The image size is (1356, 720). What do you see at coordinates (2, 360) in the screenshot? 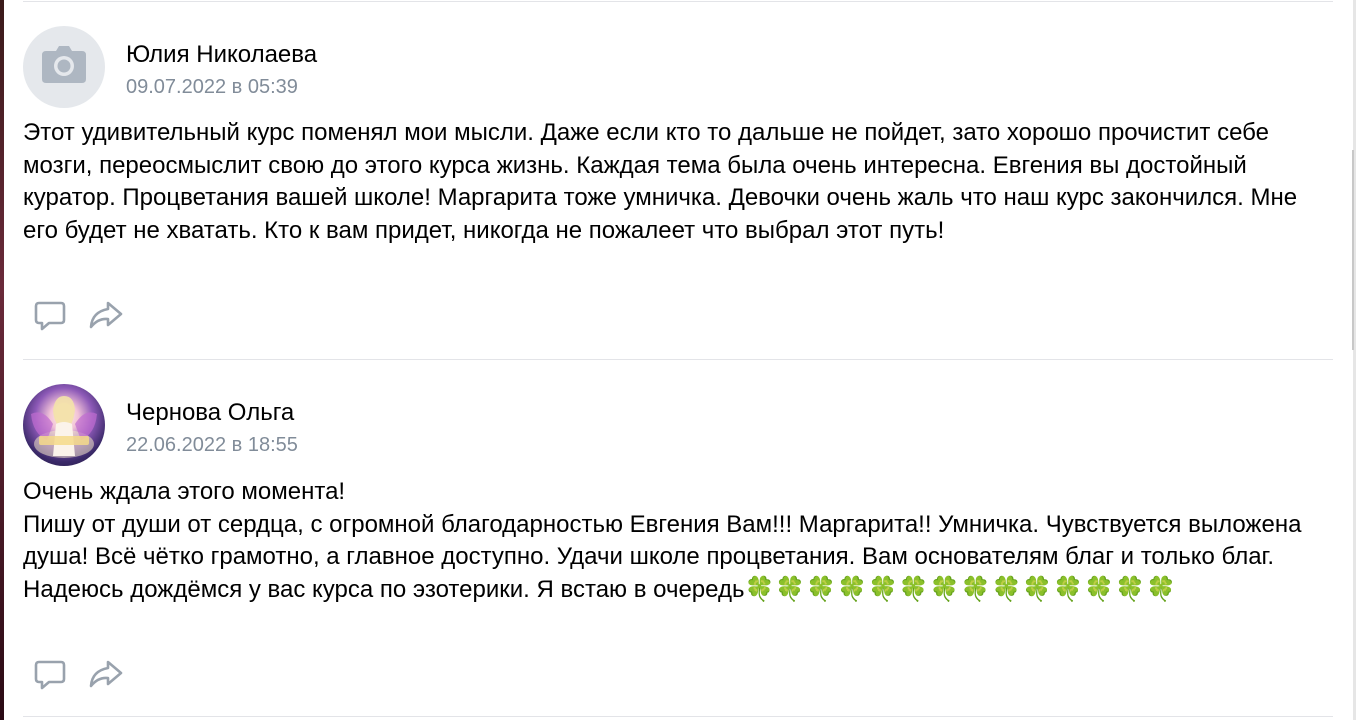
I see `window-edge` at bounding box center [2, 360].